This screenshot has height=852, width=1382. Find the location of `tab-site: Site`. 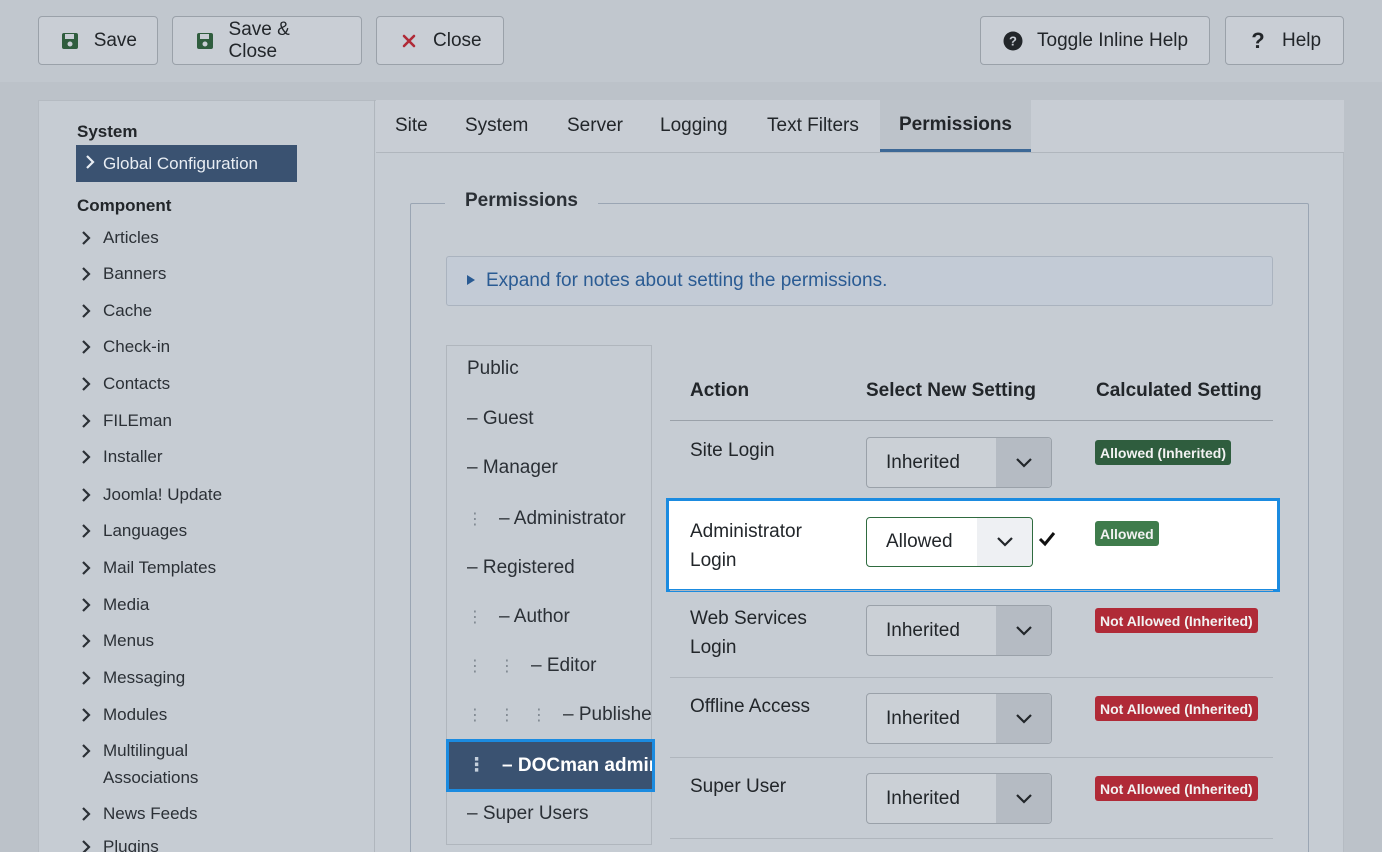

tab-site: Site is located at coordinates (411, 126).